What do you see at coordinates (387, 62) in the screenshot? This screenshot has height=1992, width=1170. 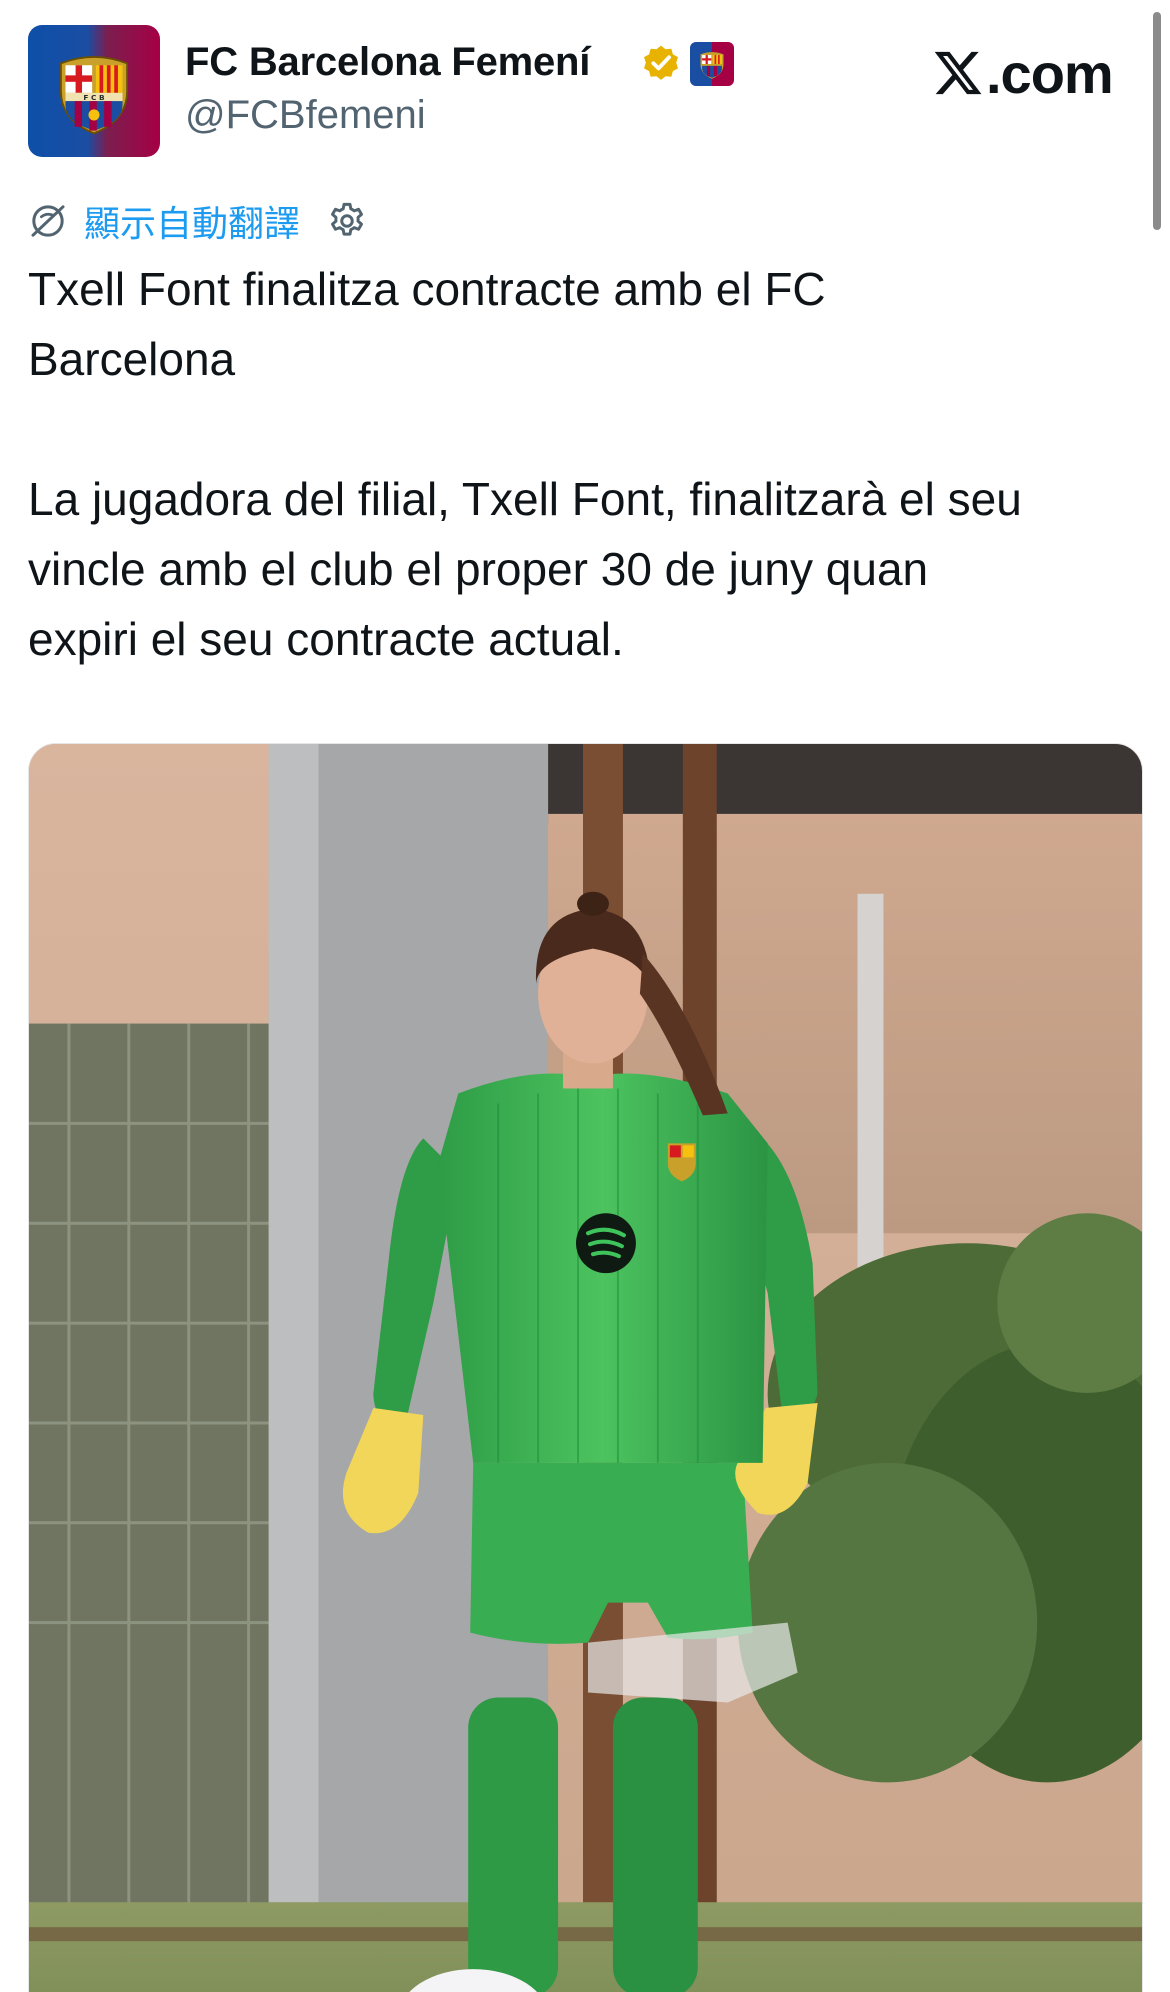 I see `account-display-name: FC Barcelona Femení` at bounding box center [387, 62].